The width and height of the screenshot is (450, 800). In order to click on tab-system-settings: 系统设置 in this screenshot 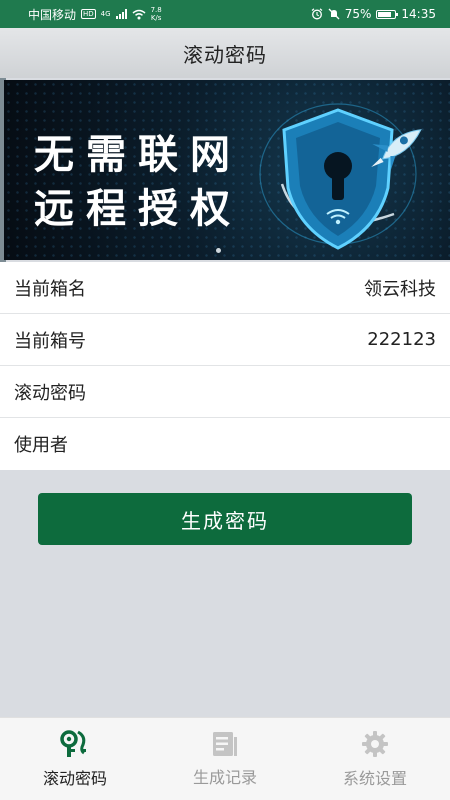, I will do `click(375, 759)`.